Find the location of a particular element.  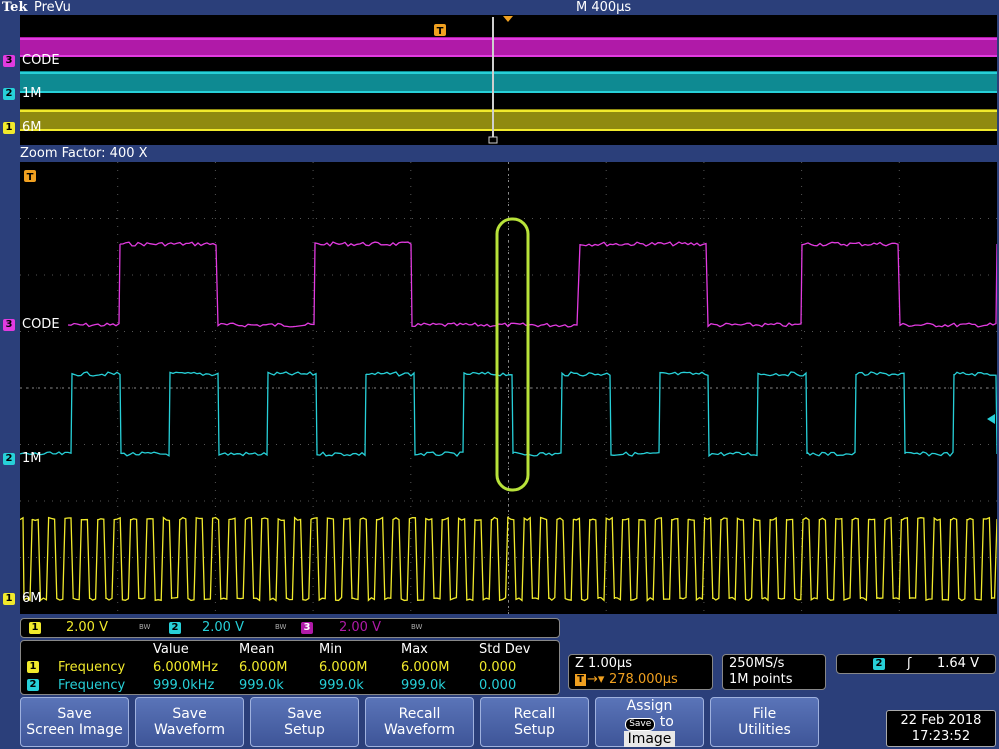

expansion-point-marker is located at coordinates (508, 19).